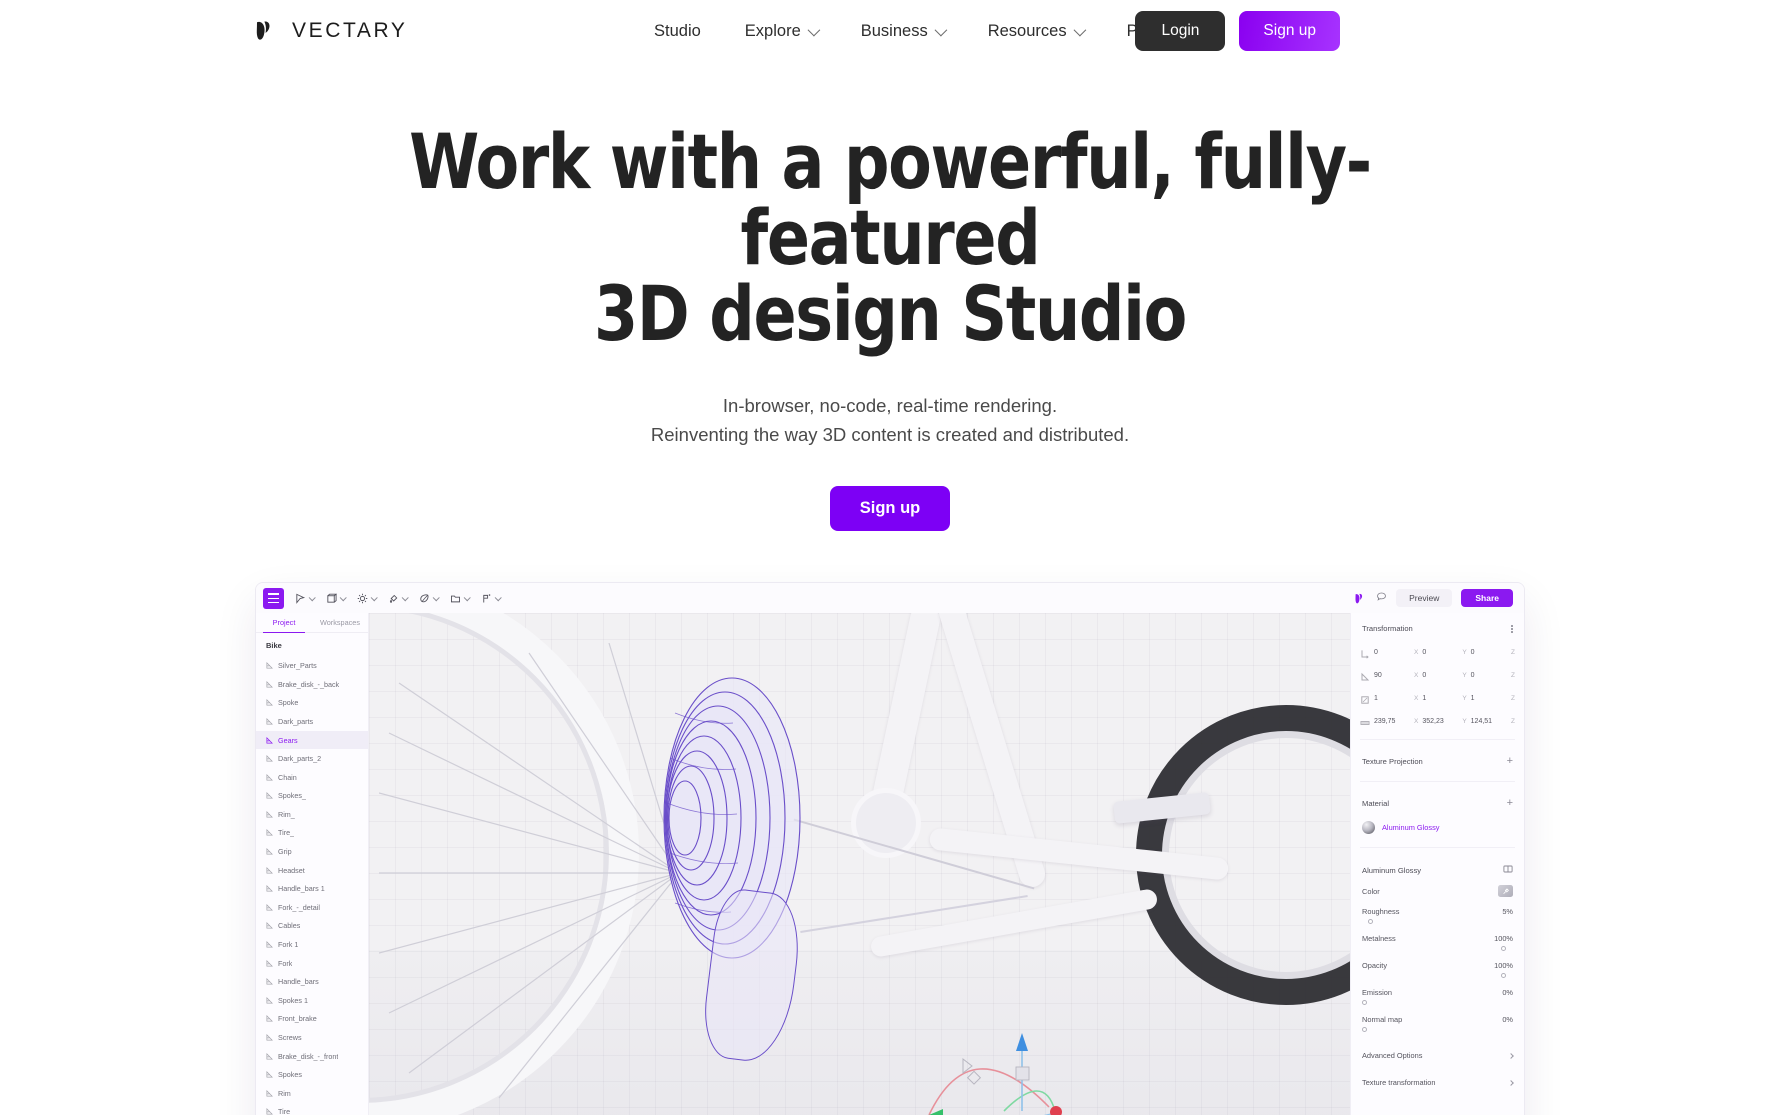 This screenshot has height=1115, width=1780. Describe the element at coordinates (312, 1000) in the screenshot. I see `list-item: Spokes 1` at that location.